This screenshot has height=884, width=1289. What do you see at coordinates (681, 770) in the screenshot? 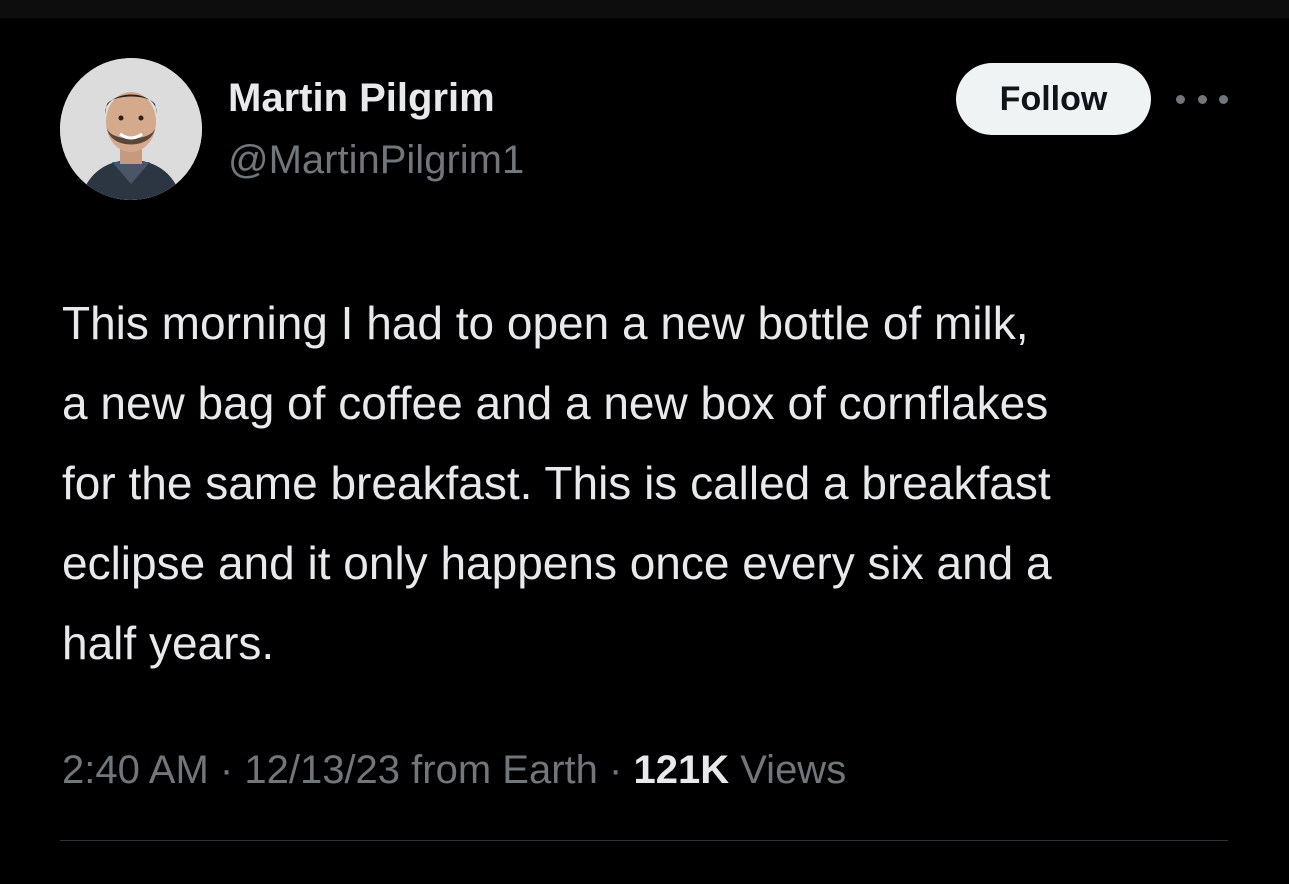
I see `views-count: 121K` at bounding box center [681, 770].